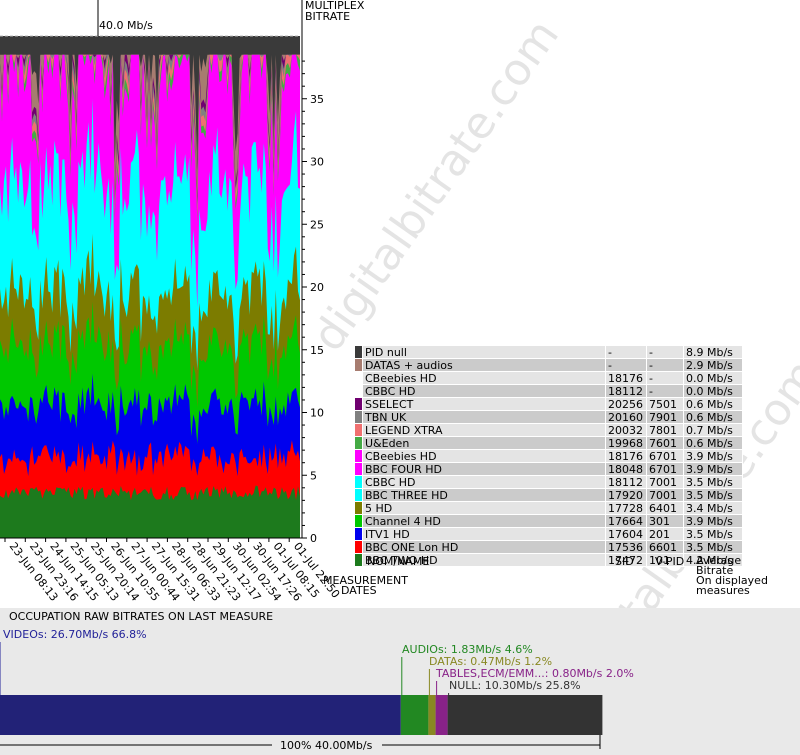 The height and width of the screenshot is (755, 800). What do you see at coordinates (626, 534) in the screenshot?
I see `legend-sid: 17604` at bounding box center [626, 534].